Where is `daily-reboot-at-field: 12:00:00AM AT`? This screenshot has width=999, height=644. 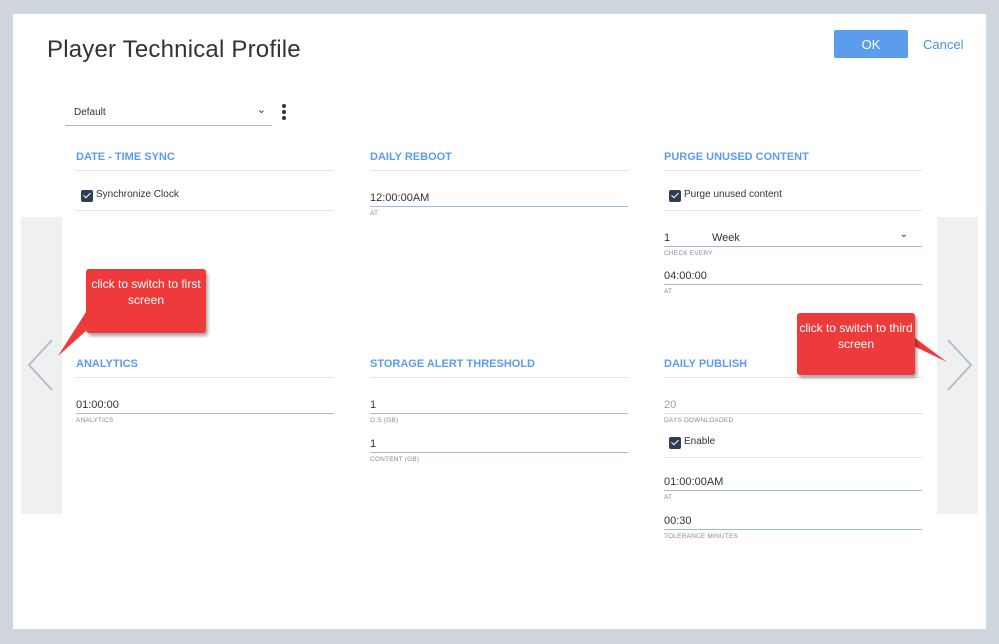
daily-reboot-at-field: 12:00:00AM AT is located at coordinates (499, 203).